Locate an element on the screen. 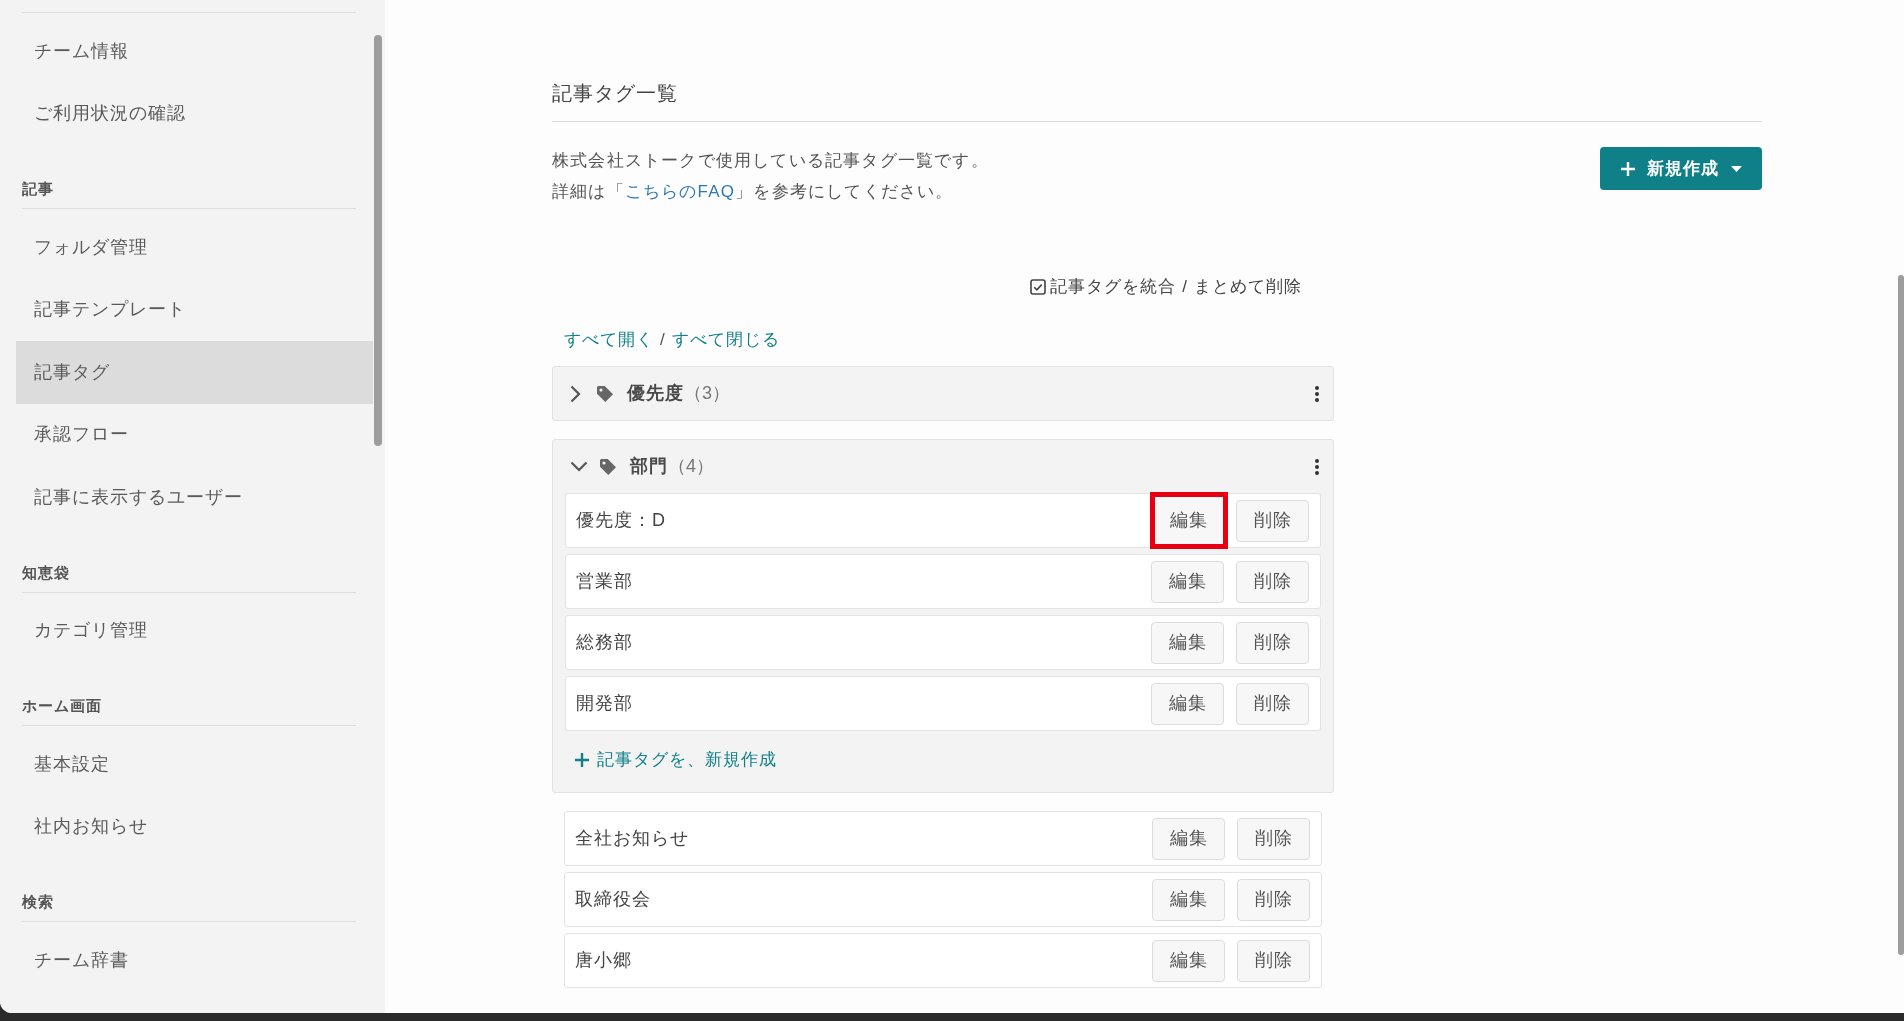  tag-name: 開発部 is located at coordinates (605, 703).